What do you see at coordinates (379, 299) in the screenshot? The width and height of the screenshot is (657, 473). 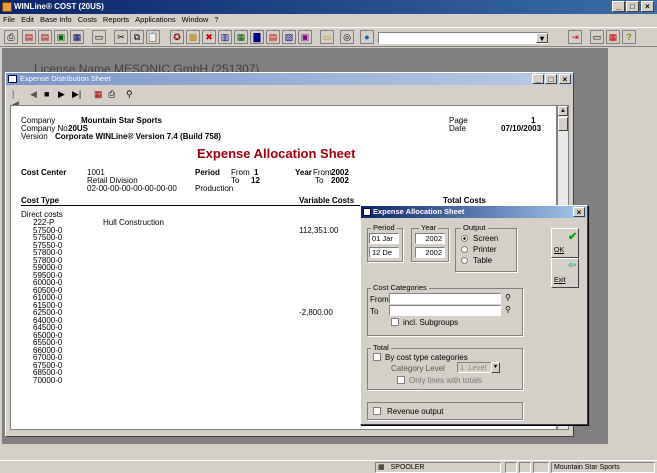 I see `from-label: From` at bounding box center [379, 299].